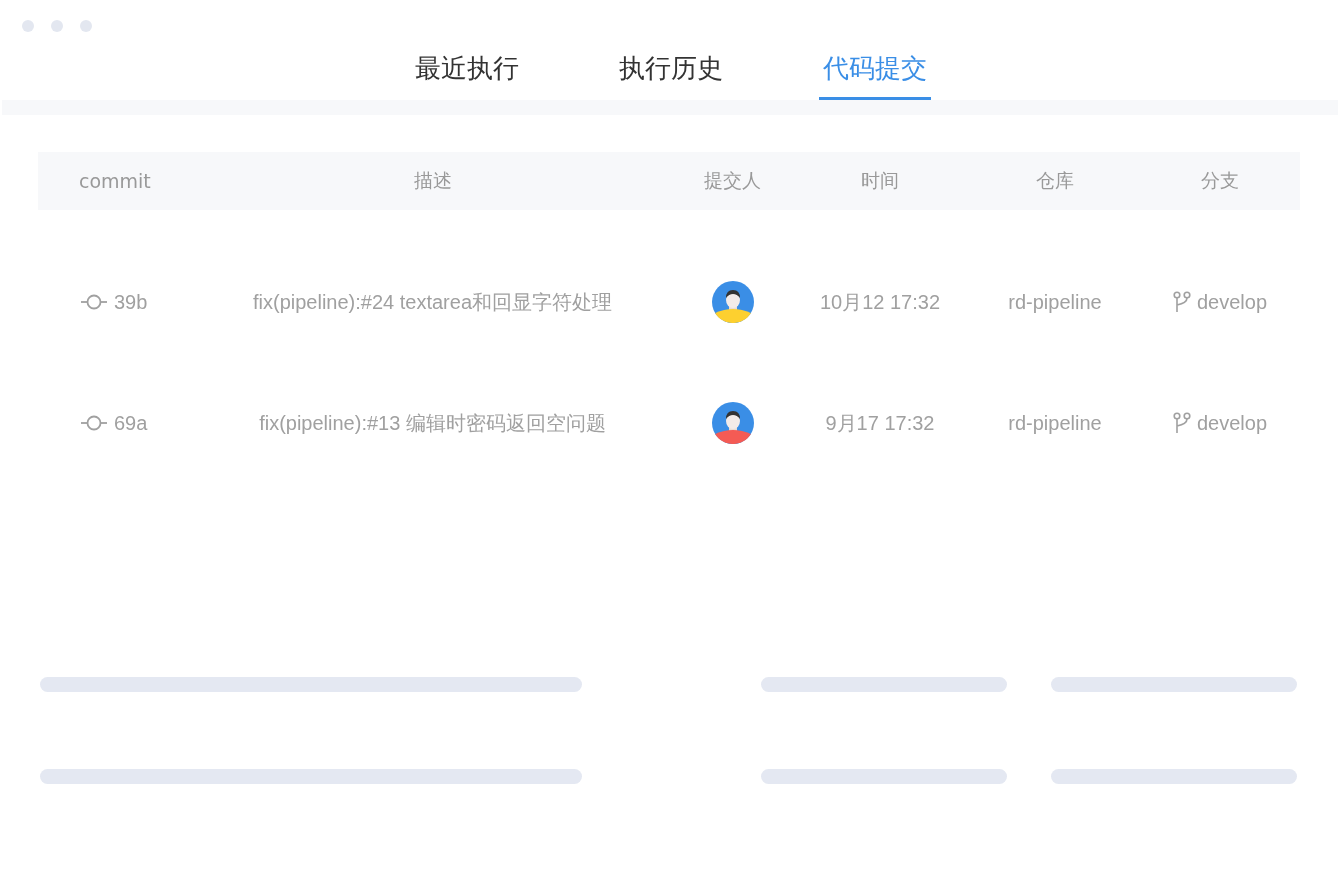 The image size is (1338, 876). I want to click on column-header: 仓库, so click(1055, 180).